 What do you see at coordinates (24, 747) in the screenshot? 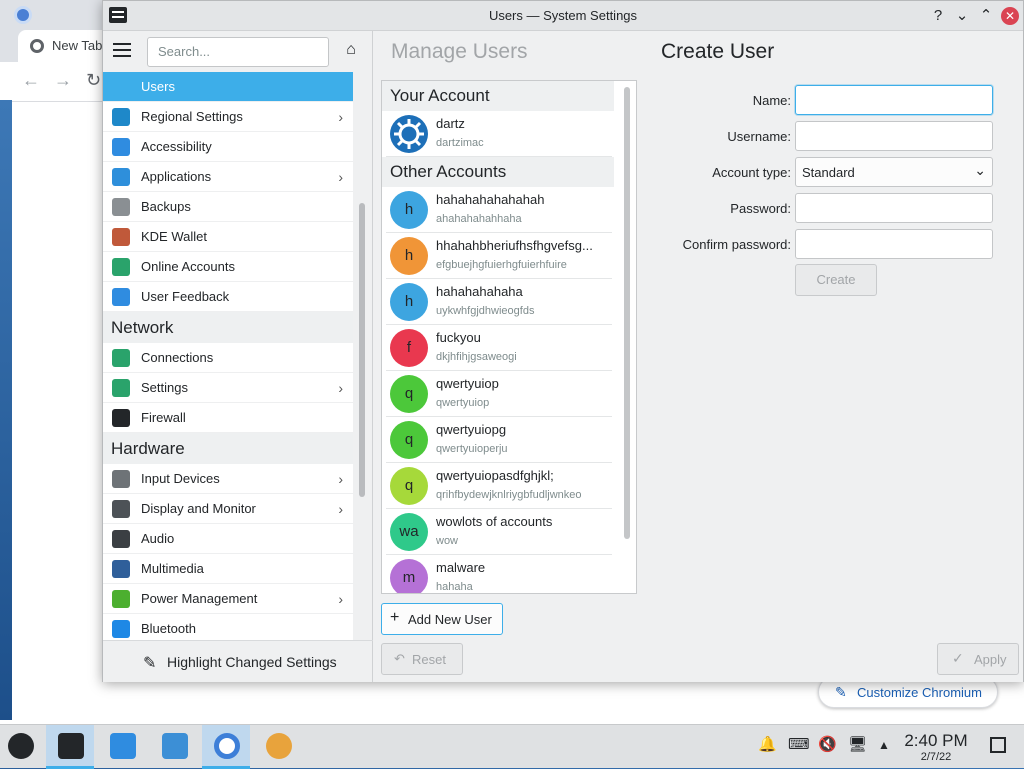
I see `application-launcher-button` at bounding box center [24, 747].